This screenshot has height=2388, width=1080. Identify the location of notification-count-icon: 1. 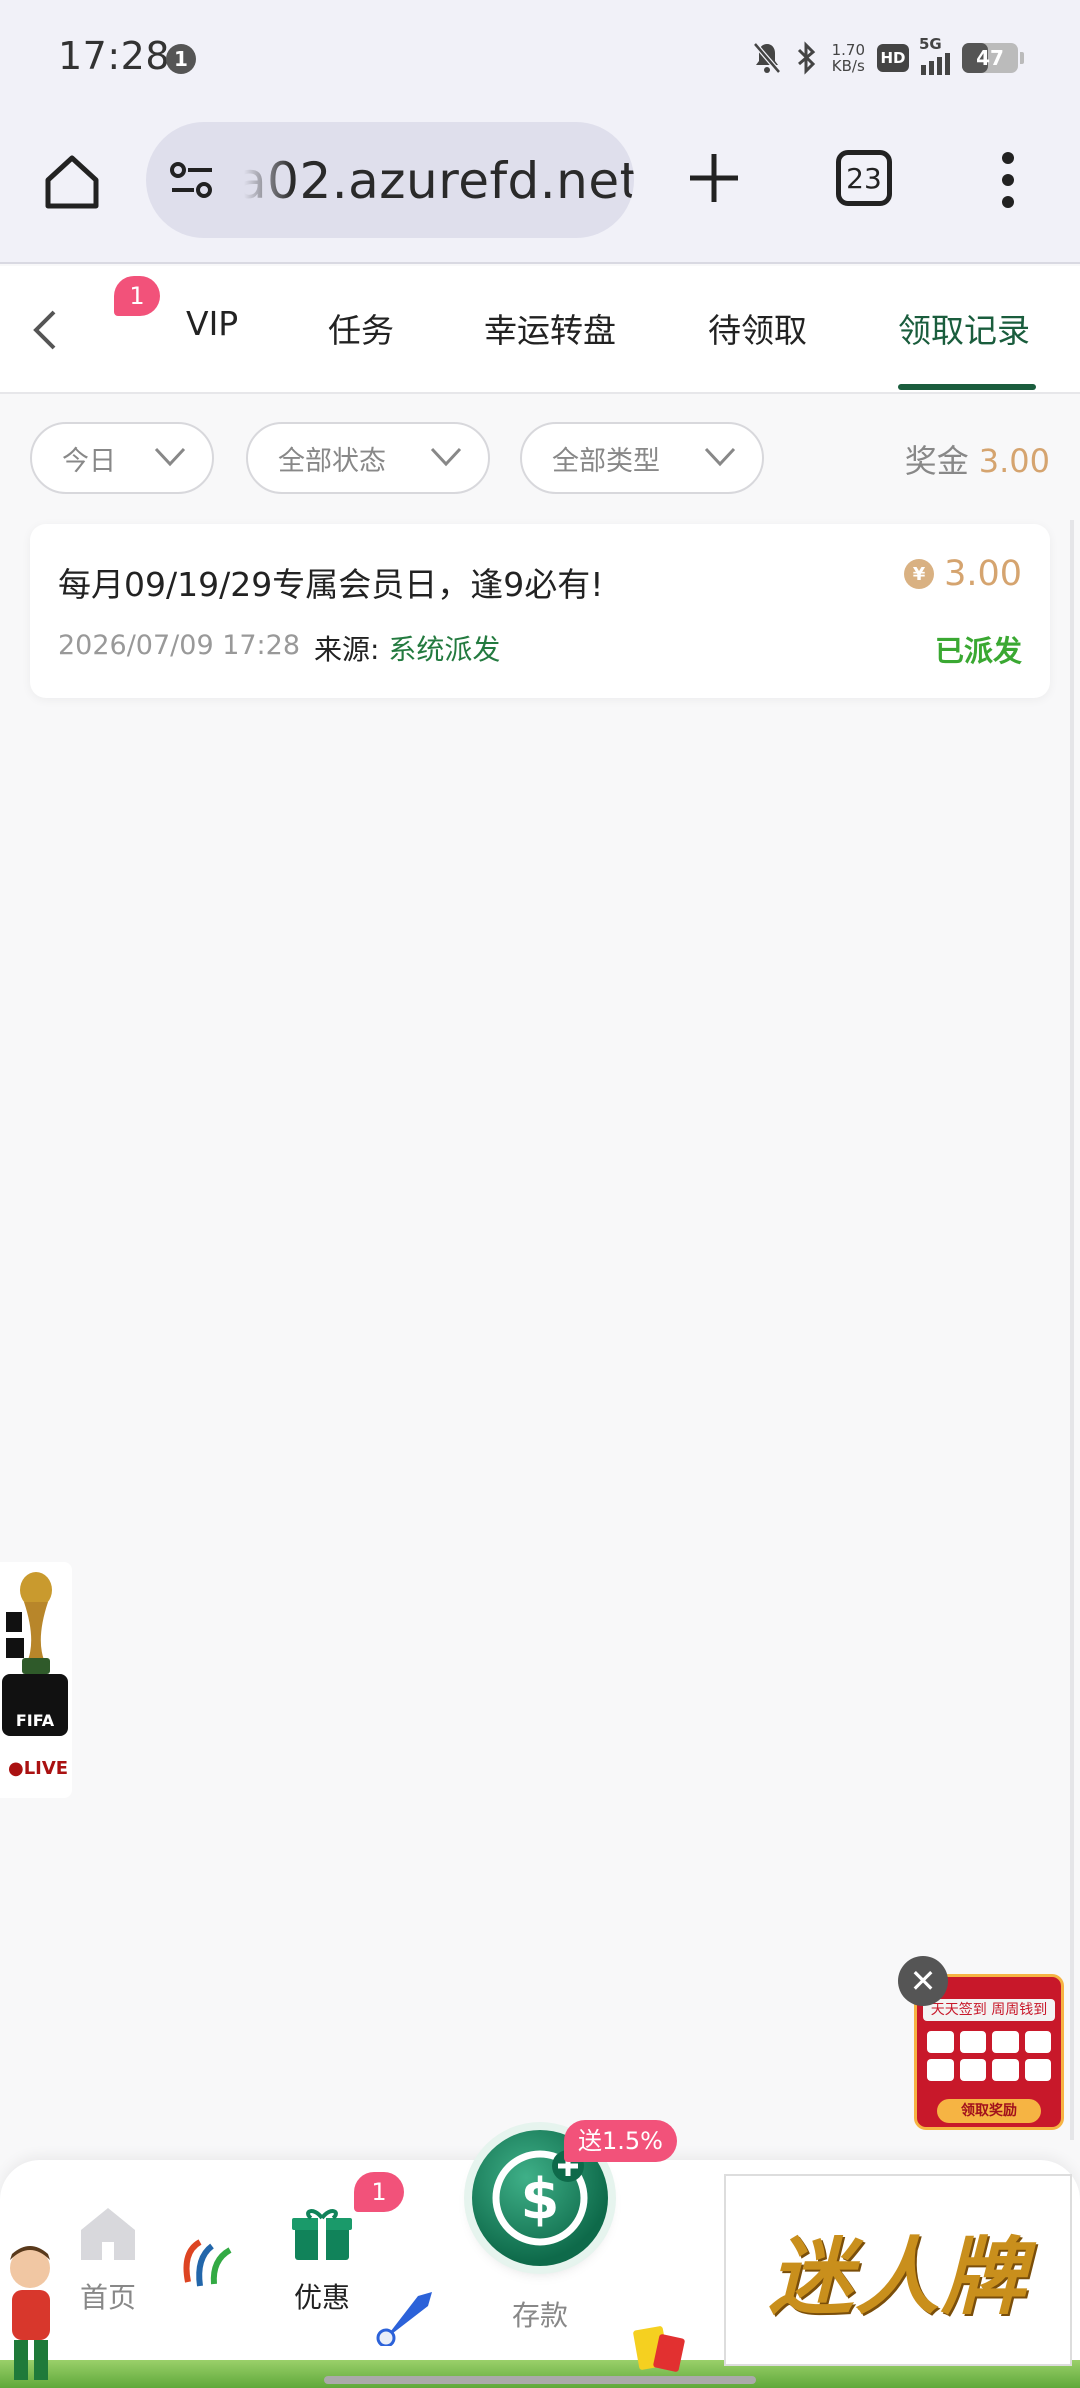
(181, 59).